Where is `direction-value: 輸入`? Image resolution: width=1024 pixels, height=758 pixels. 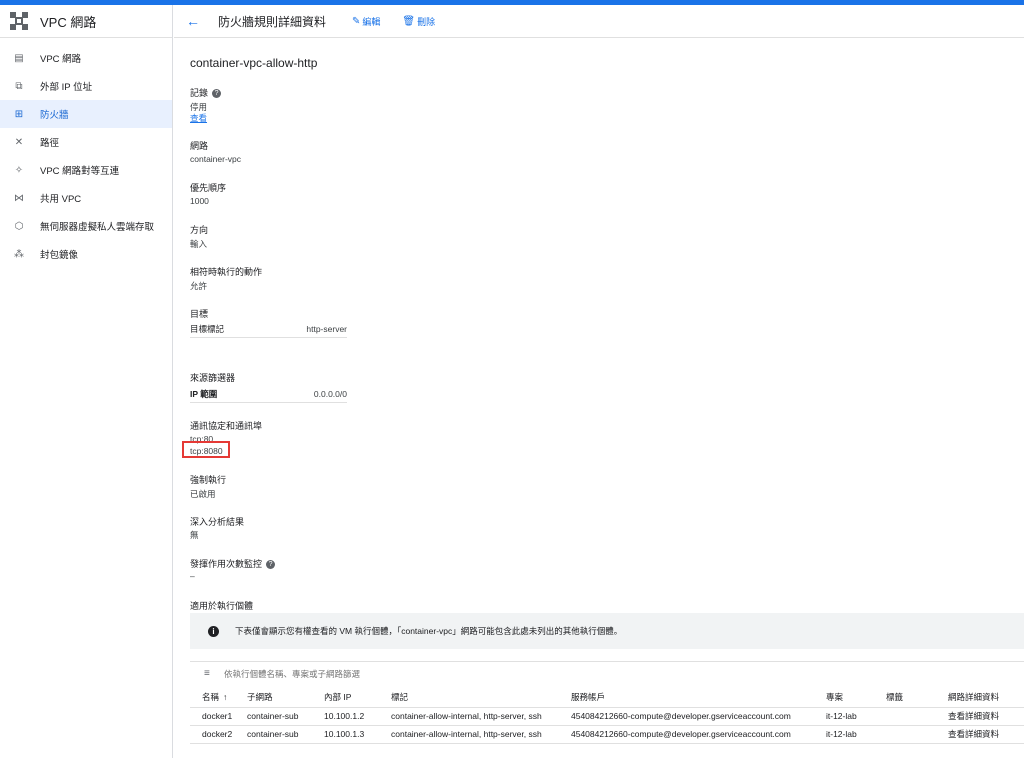 direction-value: 輸入 is located at coordinates (199, 244).